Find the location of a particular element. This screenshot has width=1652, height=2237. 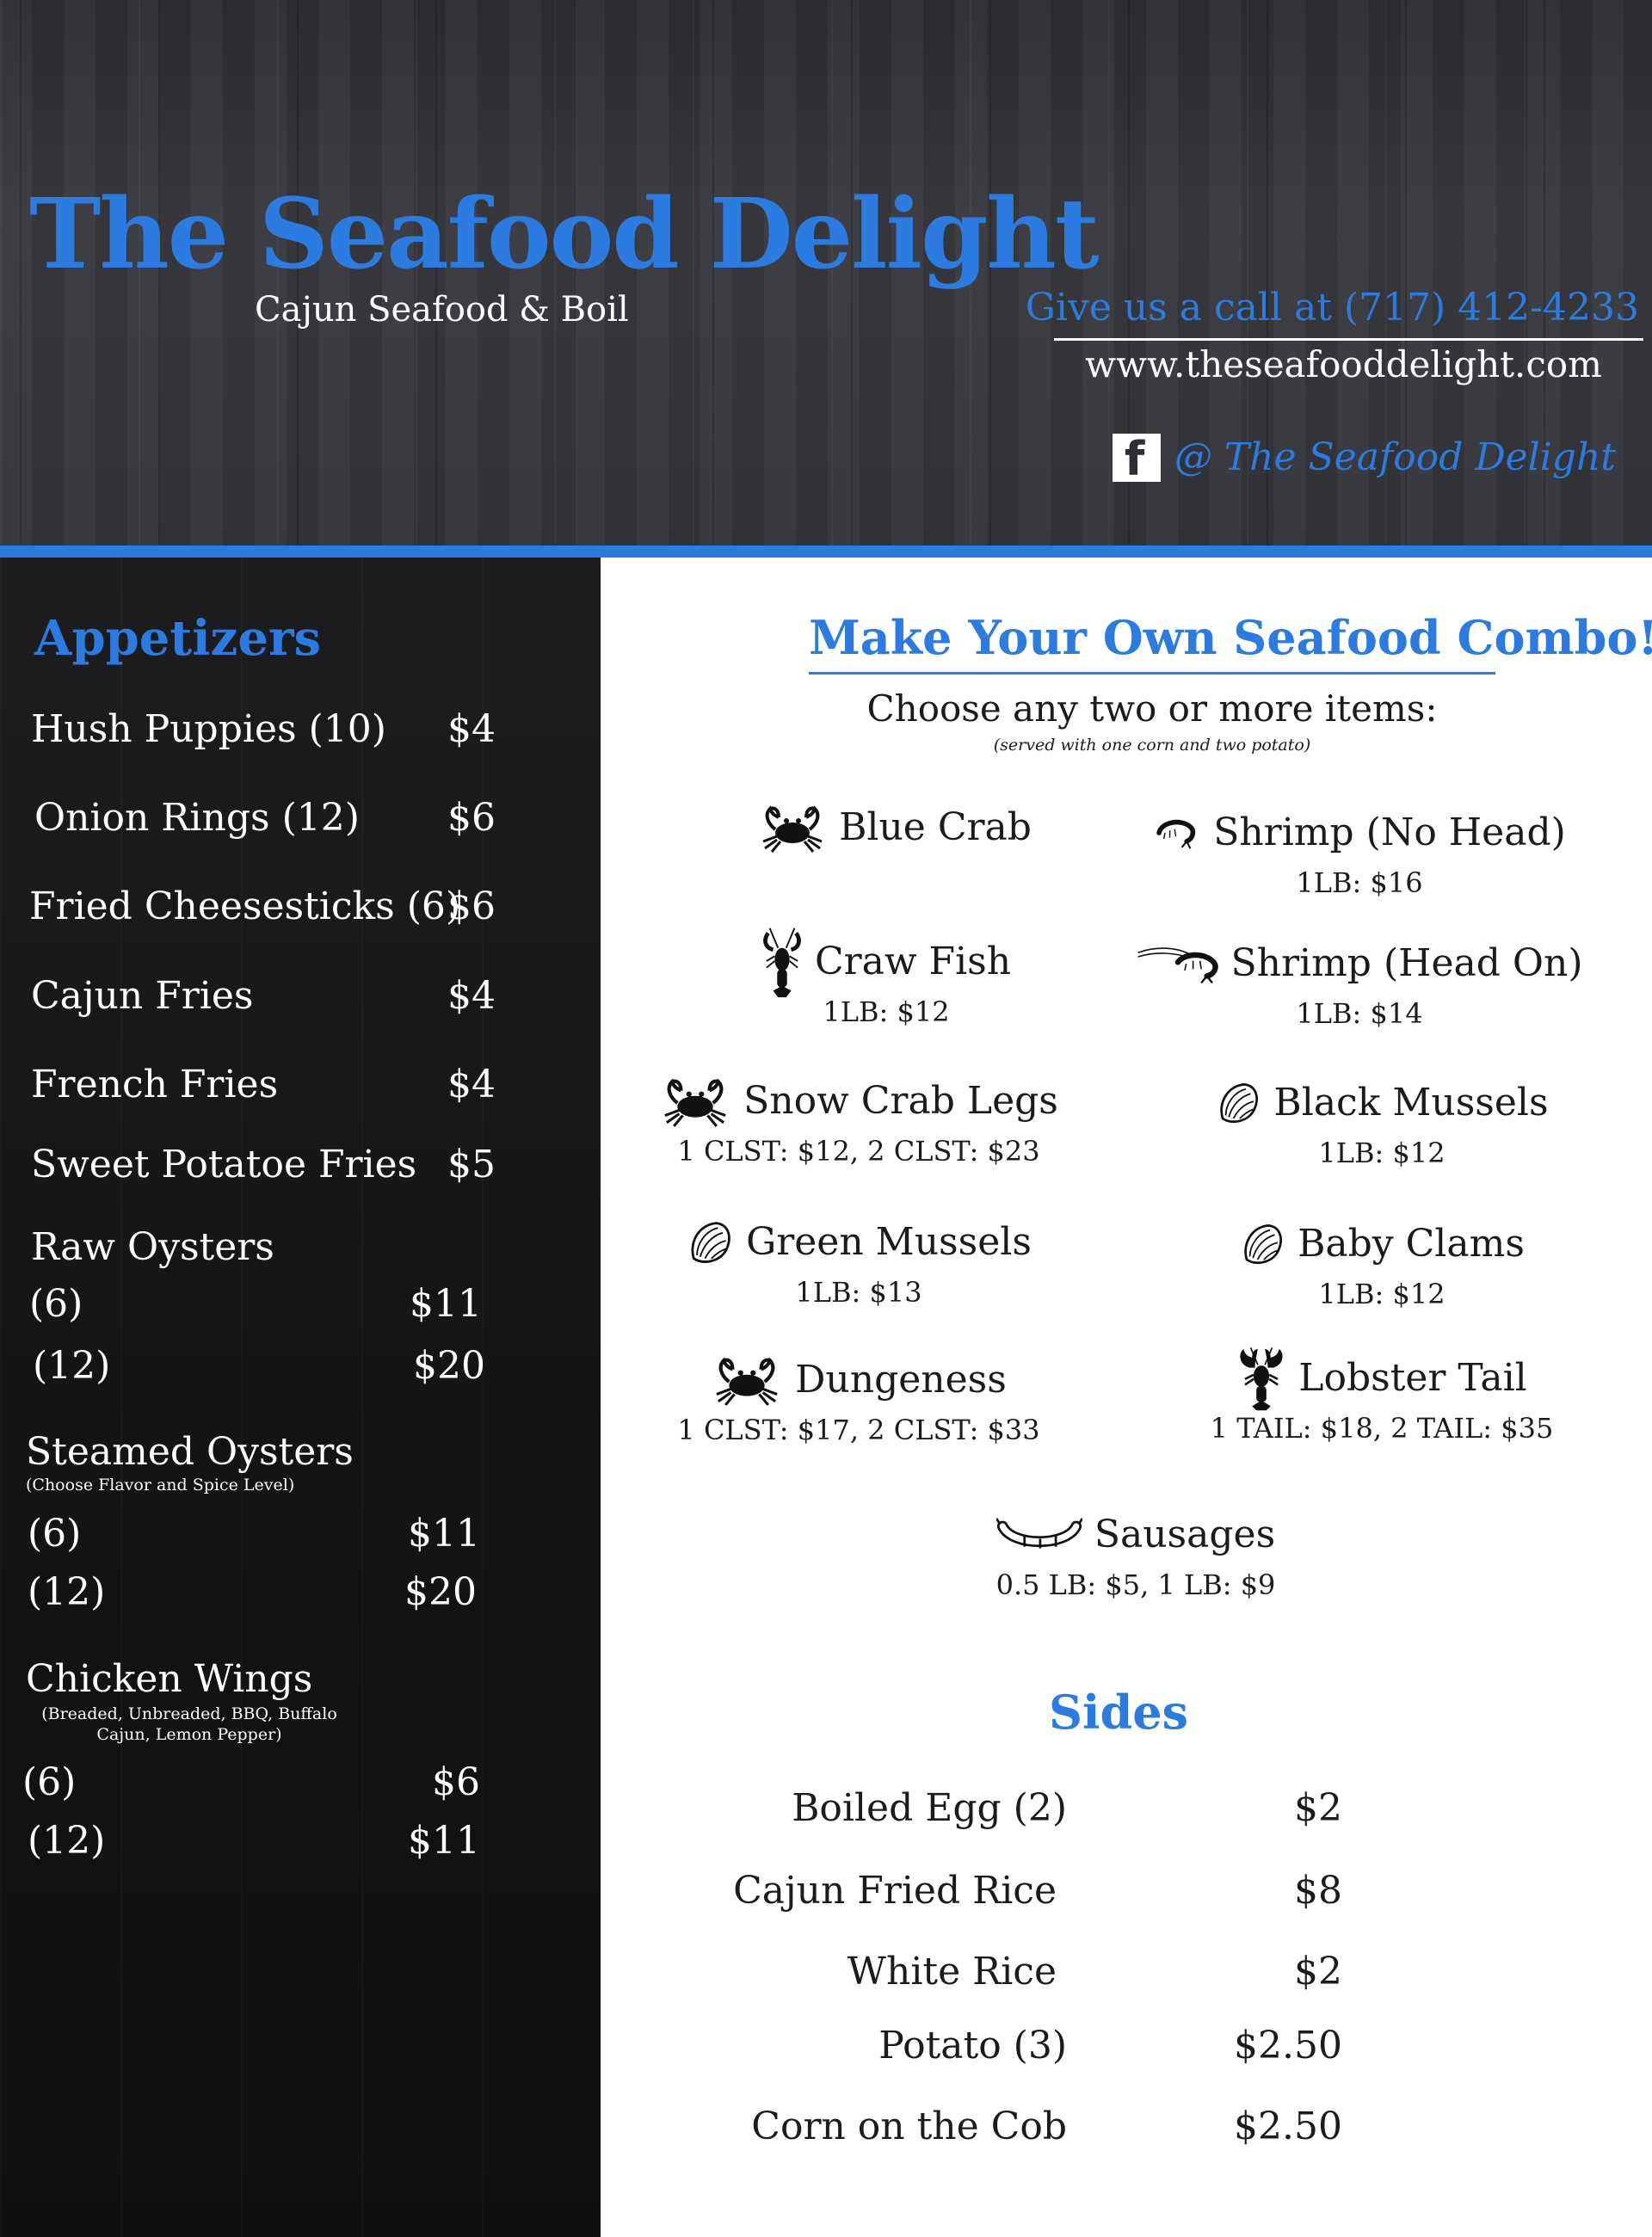

side-price: $8 is located at coordinates (1318, 1891).